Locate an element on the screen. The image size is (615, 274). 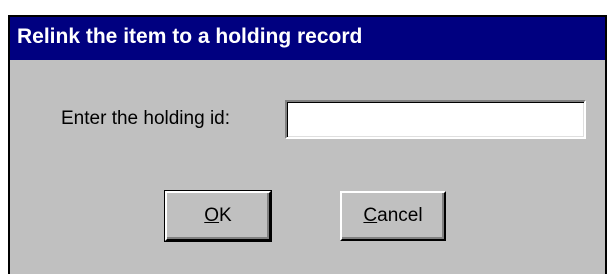
cancel-button-label: Cancel is located at coordinates (392, 216).